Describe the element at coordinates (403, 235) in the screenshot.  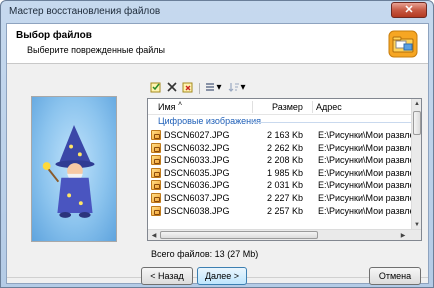
I see `scroll-right-icon: ▶` at that location.